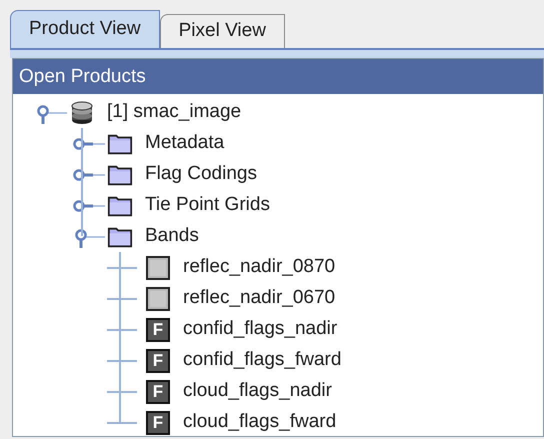  Describe the element at coordinates (260, 329) in the screenshot. I see `tree-item-label: confid_flags_nadir` at that location.